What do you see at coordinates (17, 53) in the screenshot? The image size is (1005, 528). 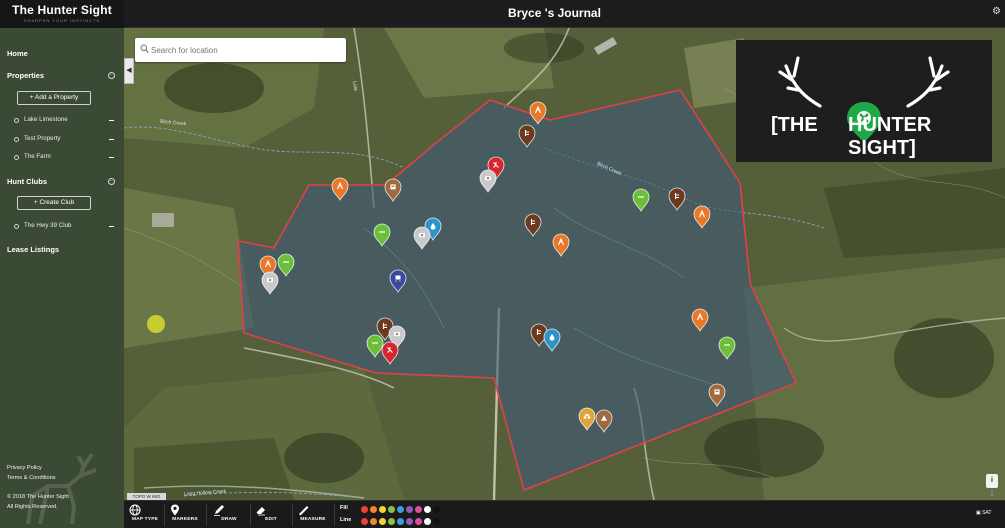 I see `sidebar-item-home: Home` at bounding box center [17, 53].